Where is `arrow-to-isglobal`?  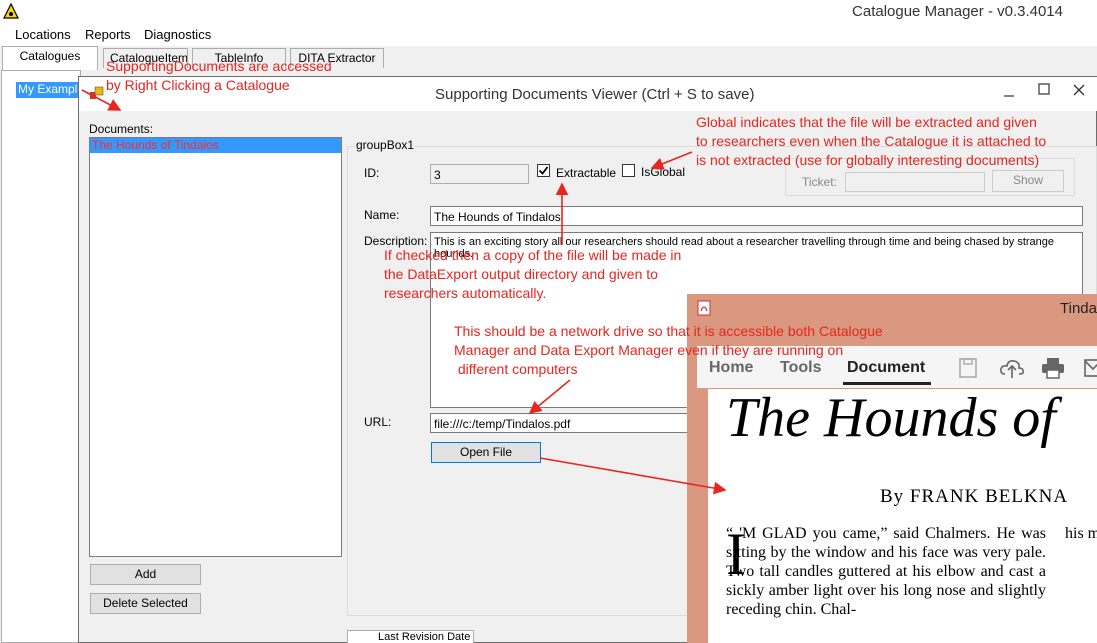 arrow-to-isglobal is located at coordinates (671, 160).